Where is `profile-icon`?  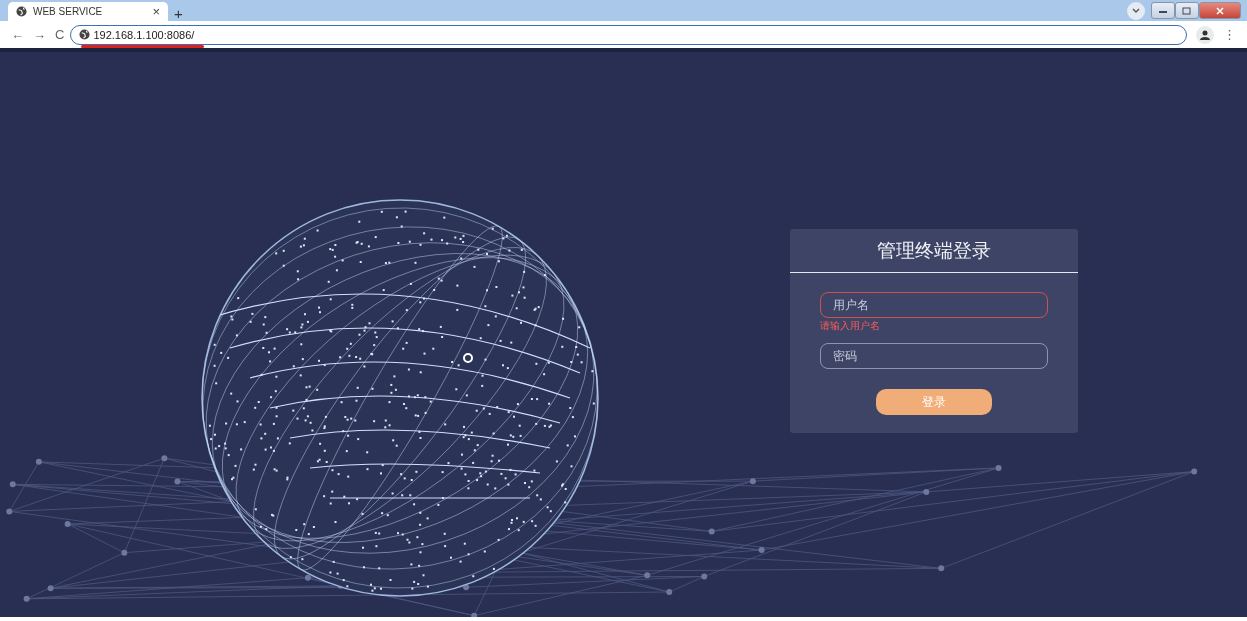 profile-icon is located at coordinates (1205, 34).